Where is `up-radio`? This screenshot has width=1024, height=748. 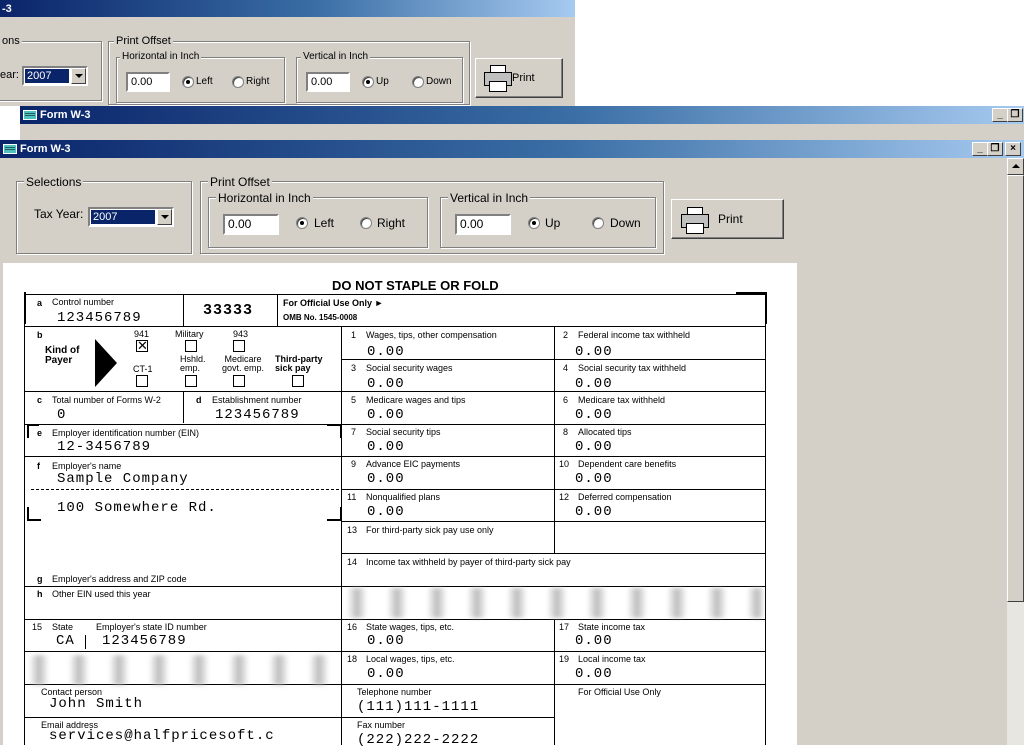
up-radio is located at coordinates (534, 223).